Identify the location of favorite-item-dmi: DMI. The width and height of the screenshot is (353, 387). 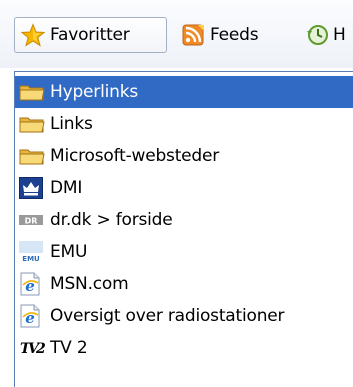
(184, 188).